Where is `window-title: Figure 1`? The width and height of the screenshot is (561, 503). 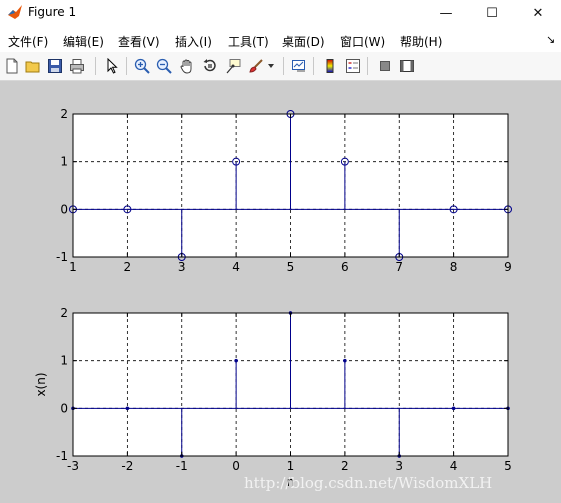
window-title: Figure 1 is located at coordinates (52, 12).